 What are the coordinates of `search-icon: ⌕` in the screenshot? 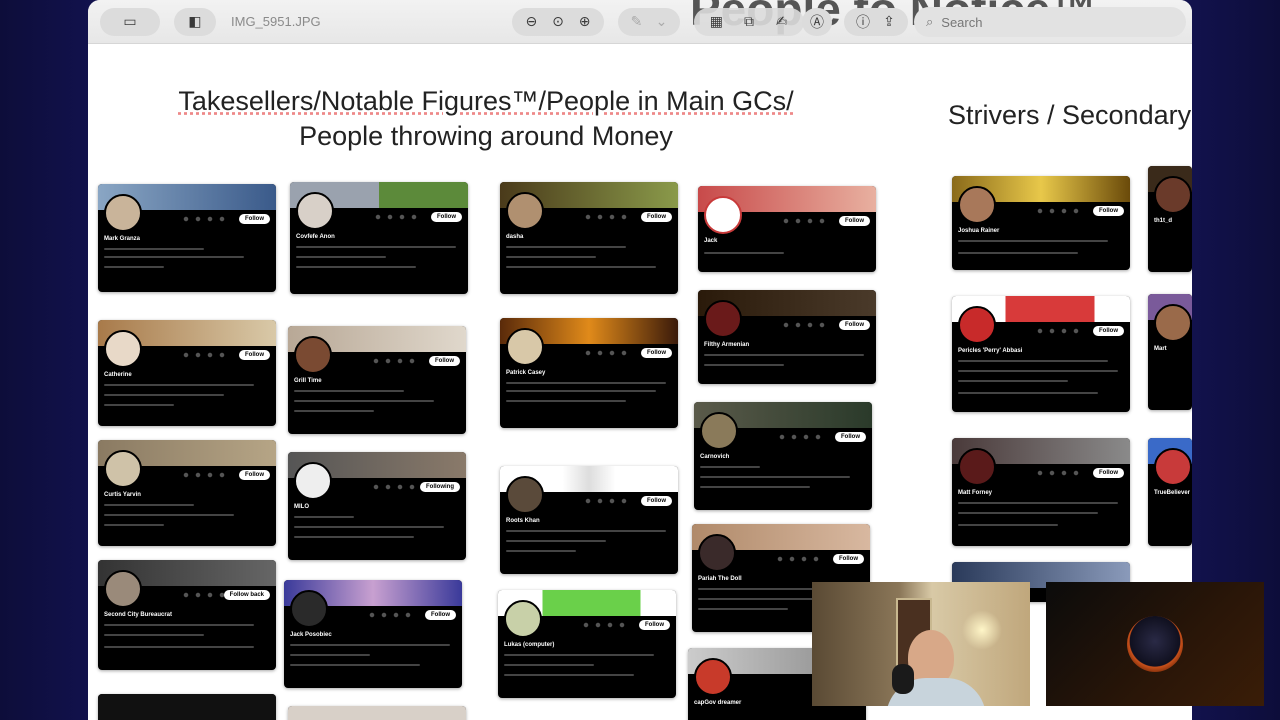 It's located at (930, 21).